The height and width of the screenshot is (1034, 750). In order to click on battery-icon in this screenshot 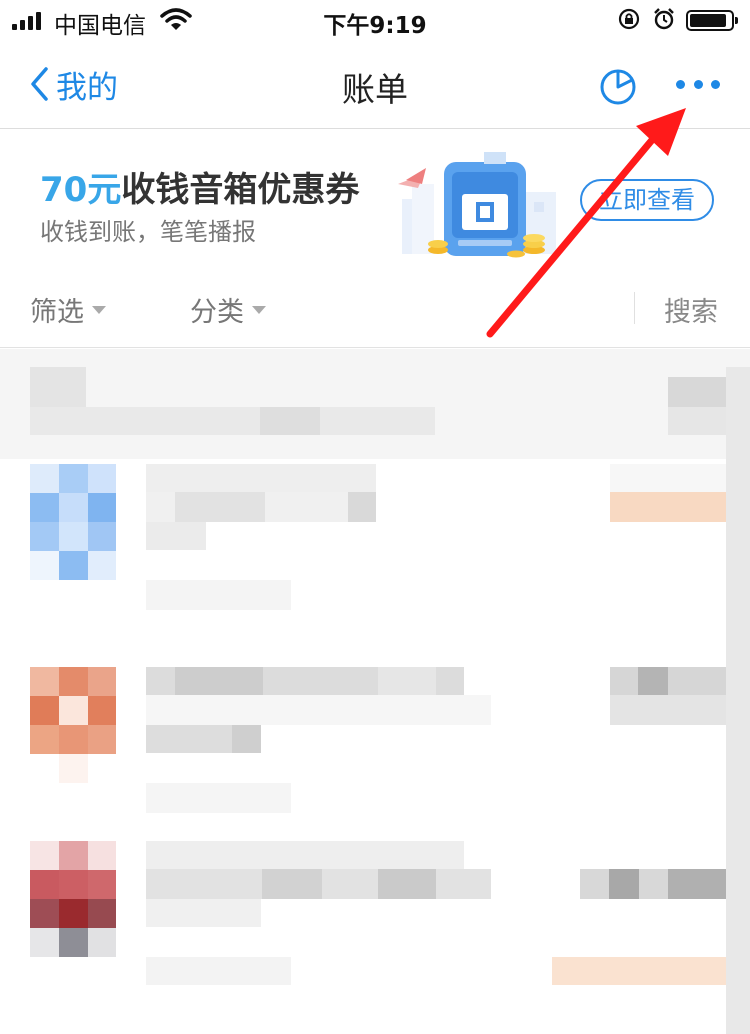, I will do `click(712, 20)`.